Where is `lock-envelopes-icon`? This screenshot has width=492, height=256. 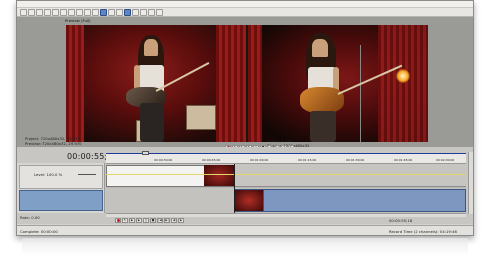 lock-envelopes-icon is located at coordinates (119, 12).